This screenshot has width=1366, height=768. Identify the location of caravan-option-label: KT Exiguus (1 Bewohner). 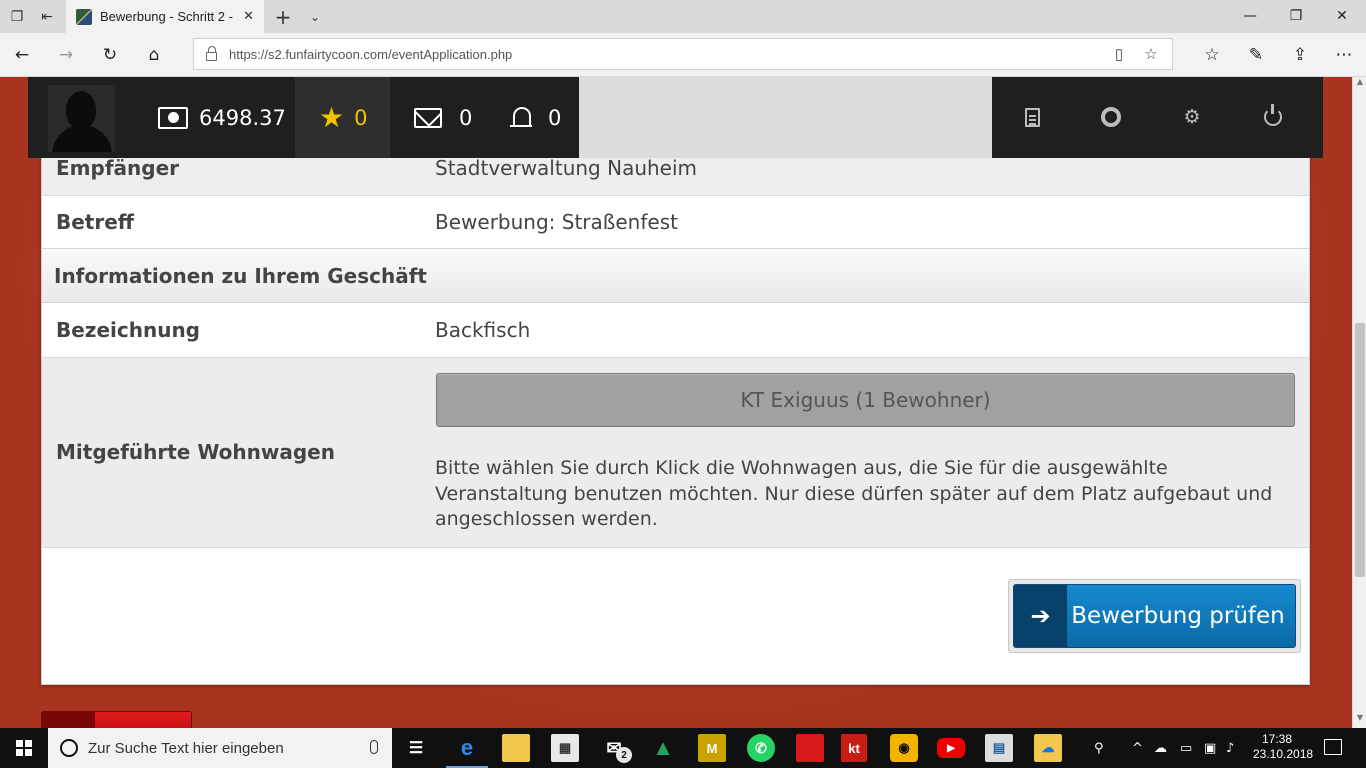
(865, 400).